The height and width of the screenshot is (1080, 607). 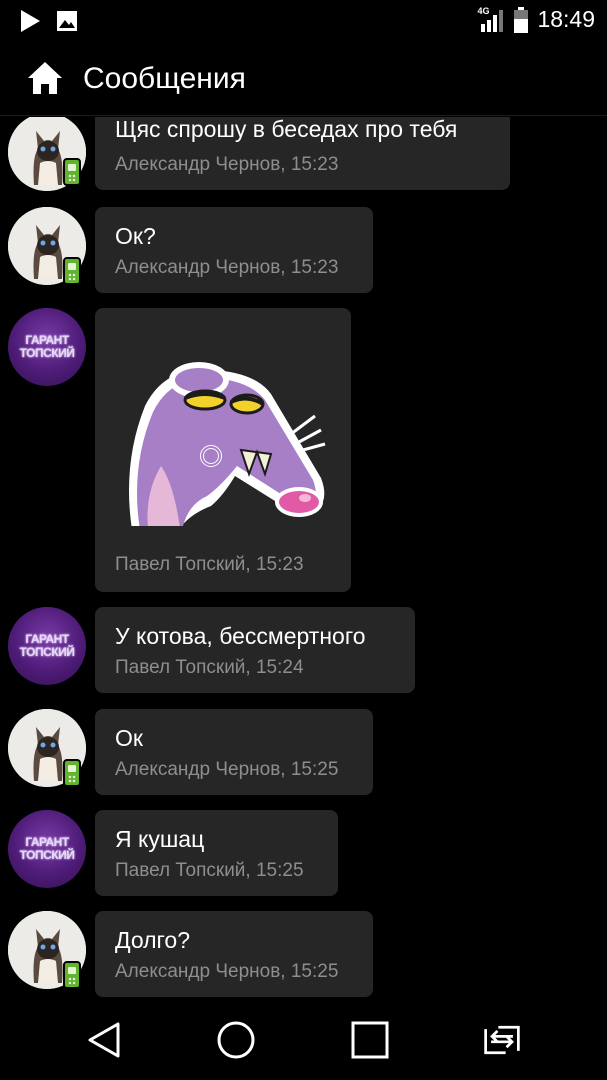 I want to click on message-text: Ок, so click(x=129, y=738).